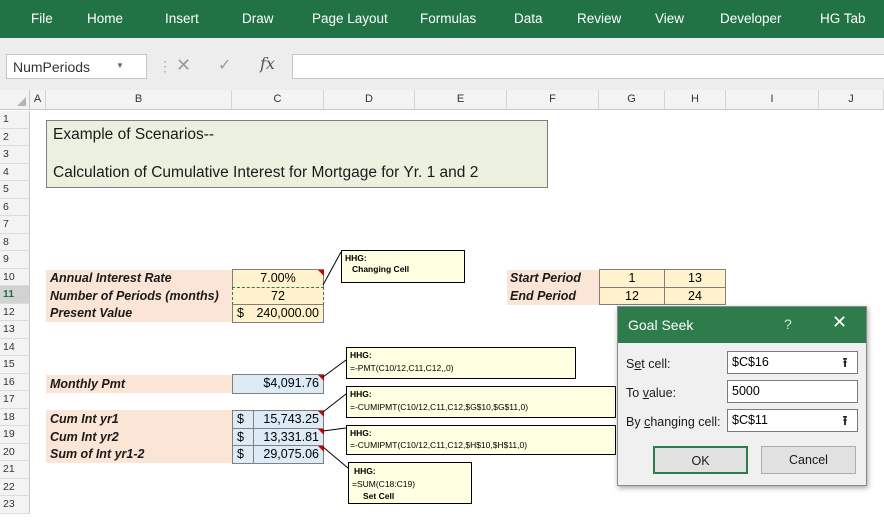  Describe the element at coordinates (381, 269) in the screenshot. I see `comment-text: Changing Cell` at that location.